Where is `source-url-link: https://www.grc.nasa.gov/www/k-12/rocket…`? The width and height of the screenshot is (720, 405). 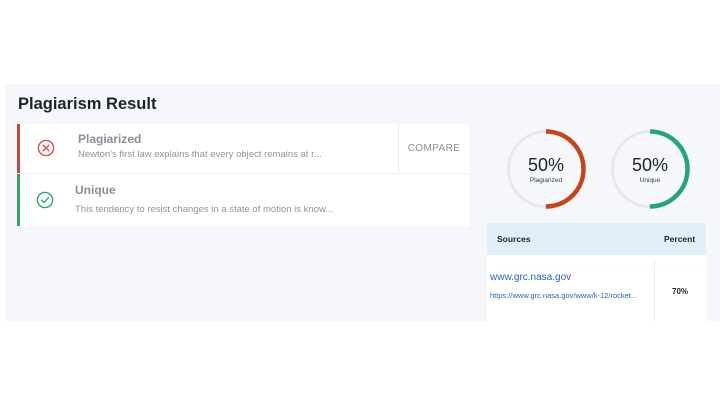
source-url-link: https://www.grc.nasa.gov/www/k-12/rocket… is located at coordinates (570, 296).